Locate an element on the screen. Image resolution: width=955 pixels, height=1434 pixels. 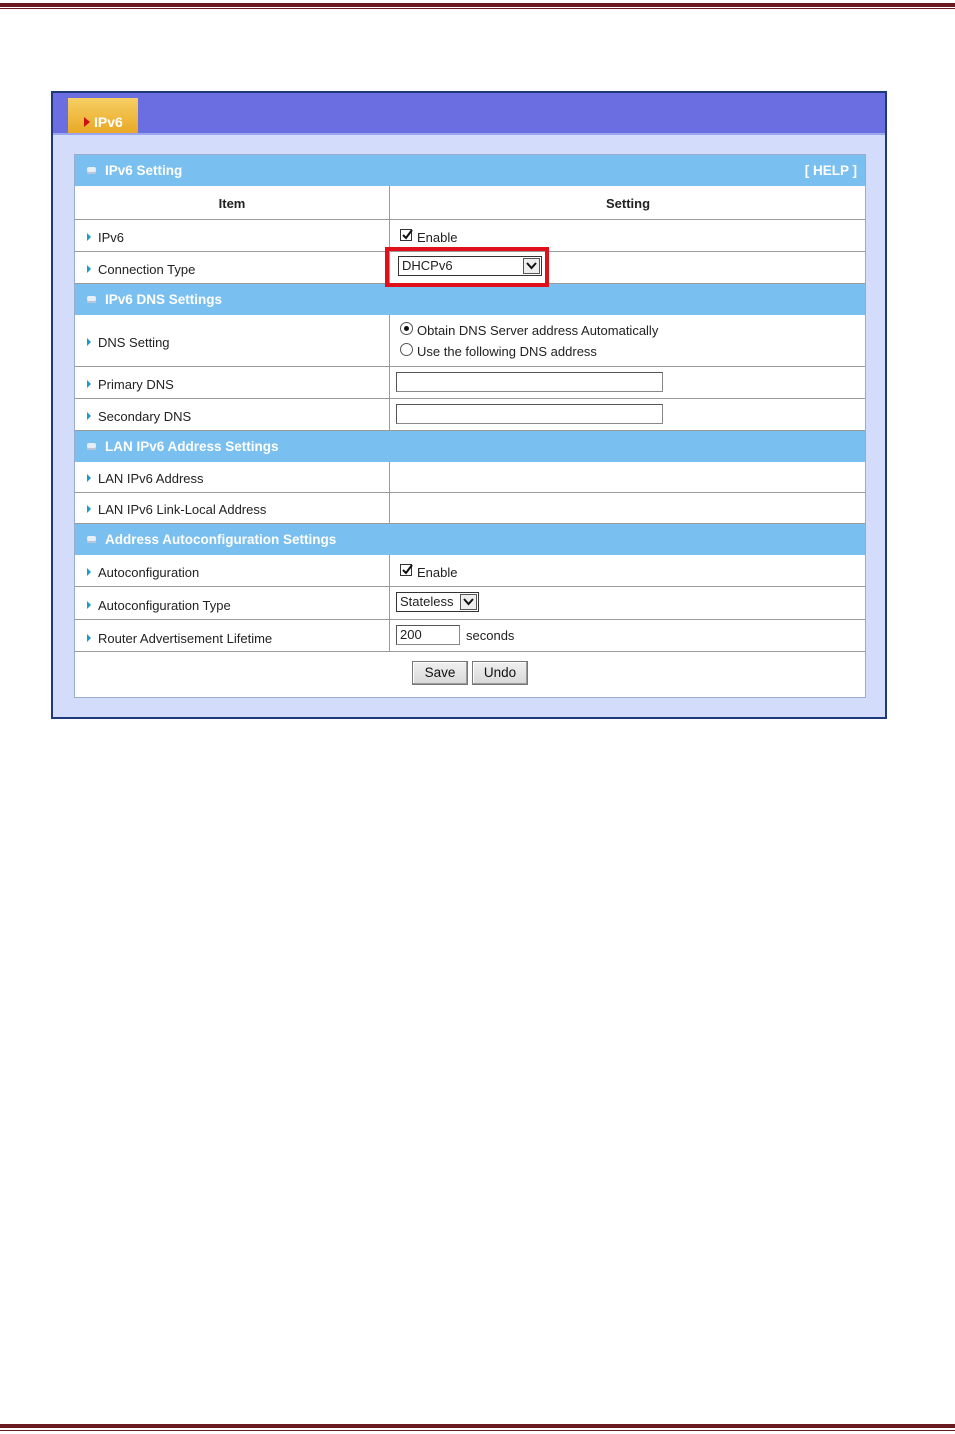
lan-ipv6-address-label: LAN IPv6 Address is located at coordinates (151, 478).